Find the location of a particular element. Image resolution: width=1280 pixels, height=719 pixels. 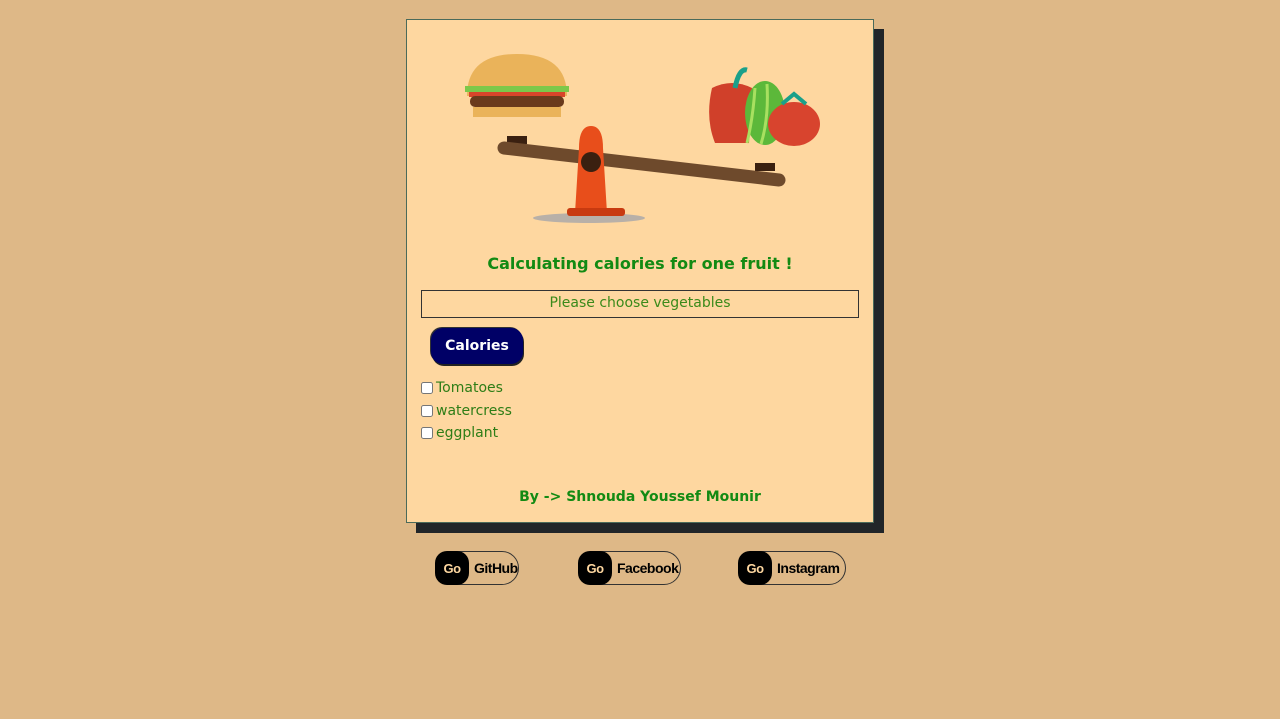

calories-button: Calories is located at coordinates (477, 346).